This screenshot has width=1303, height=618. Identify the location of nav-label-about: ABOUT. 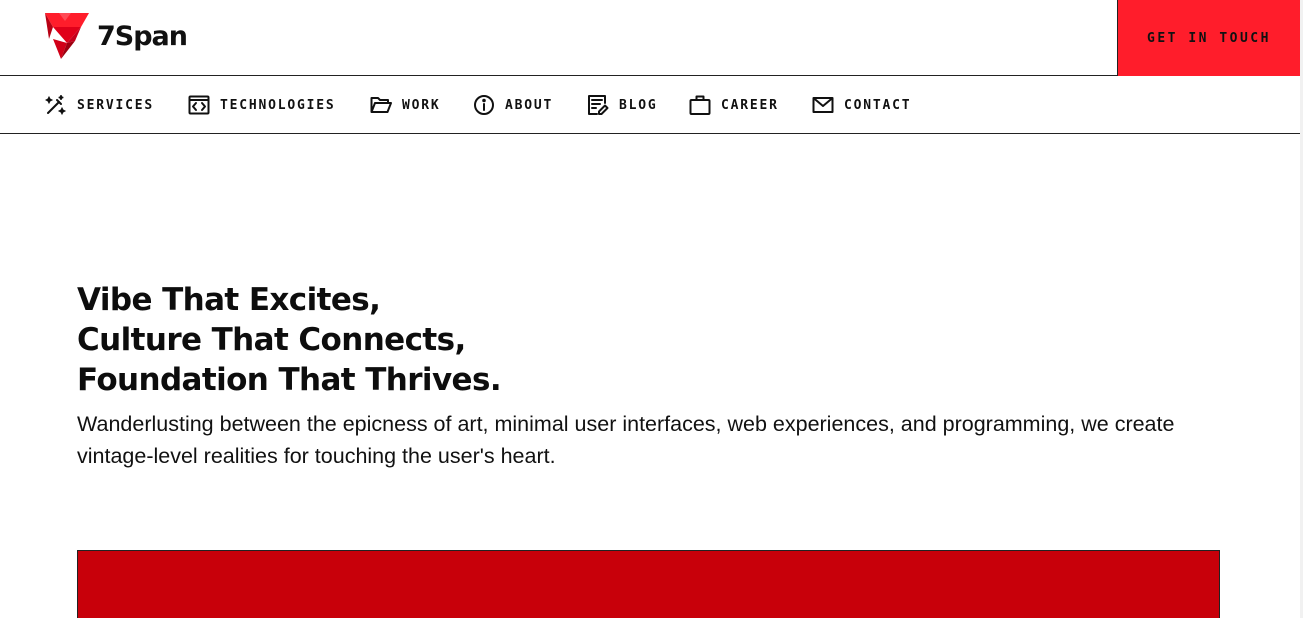
(529, 105).